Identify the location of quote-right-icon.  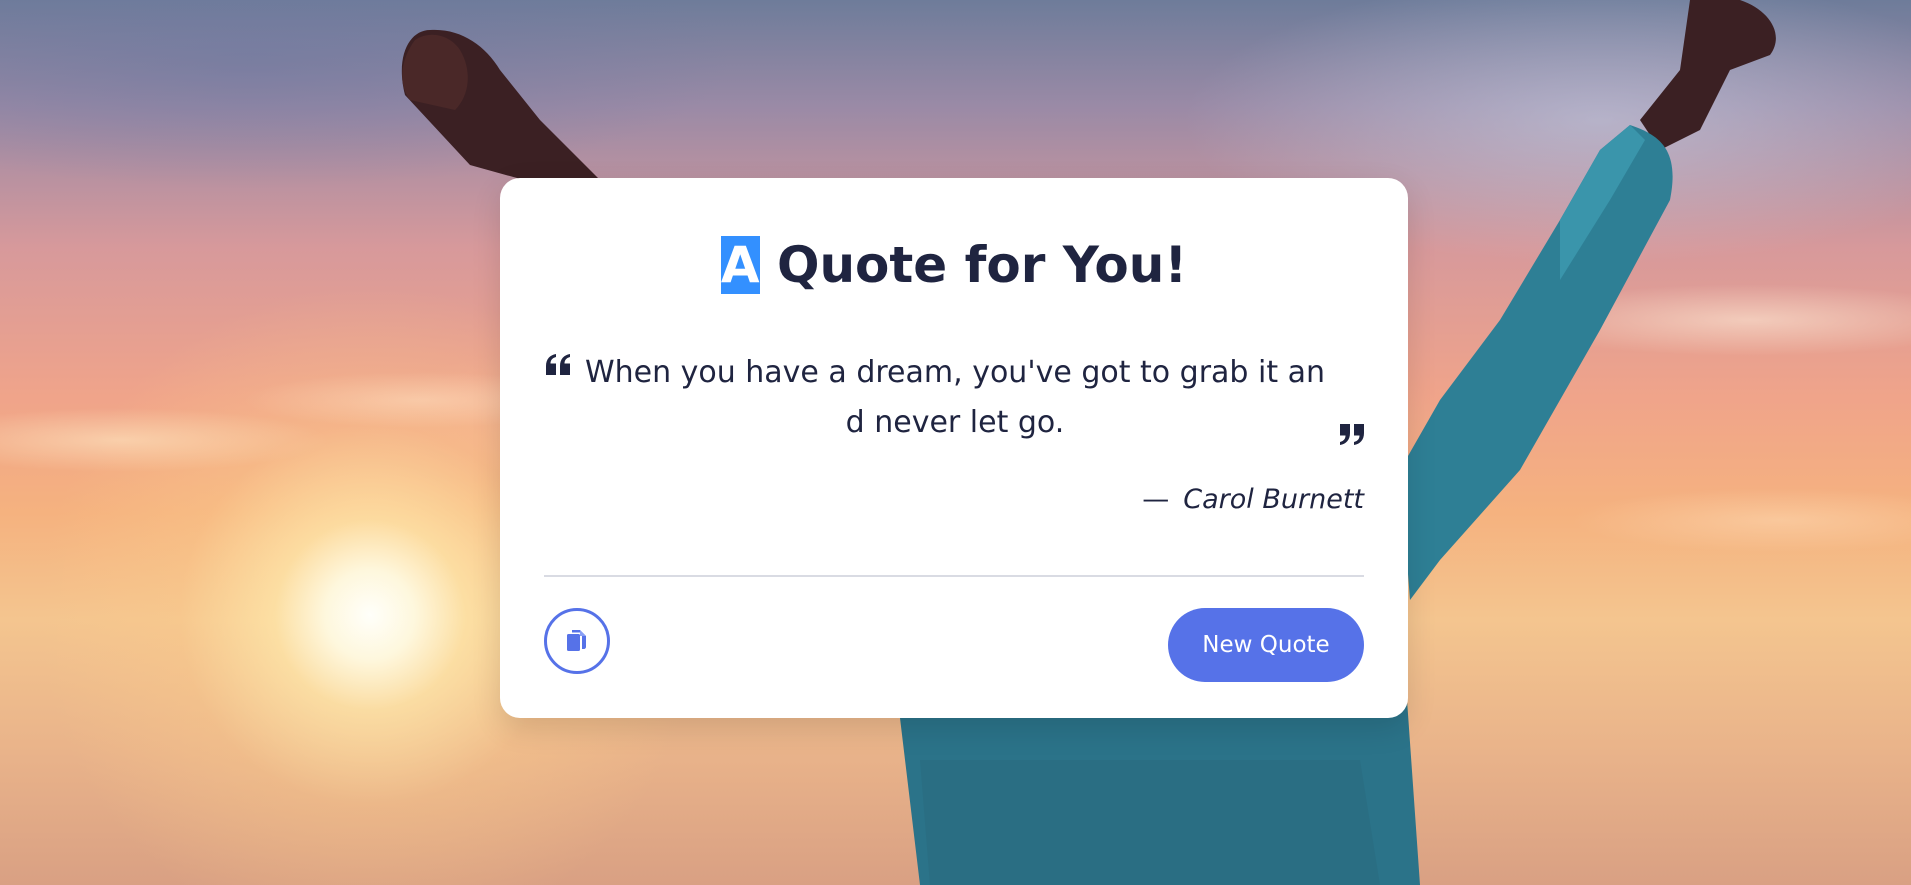
(1352, 434).